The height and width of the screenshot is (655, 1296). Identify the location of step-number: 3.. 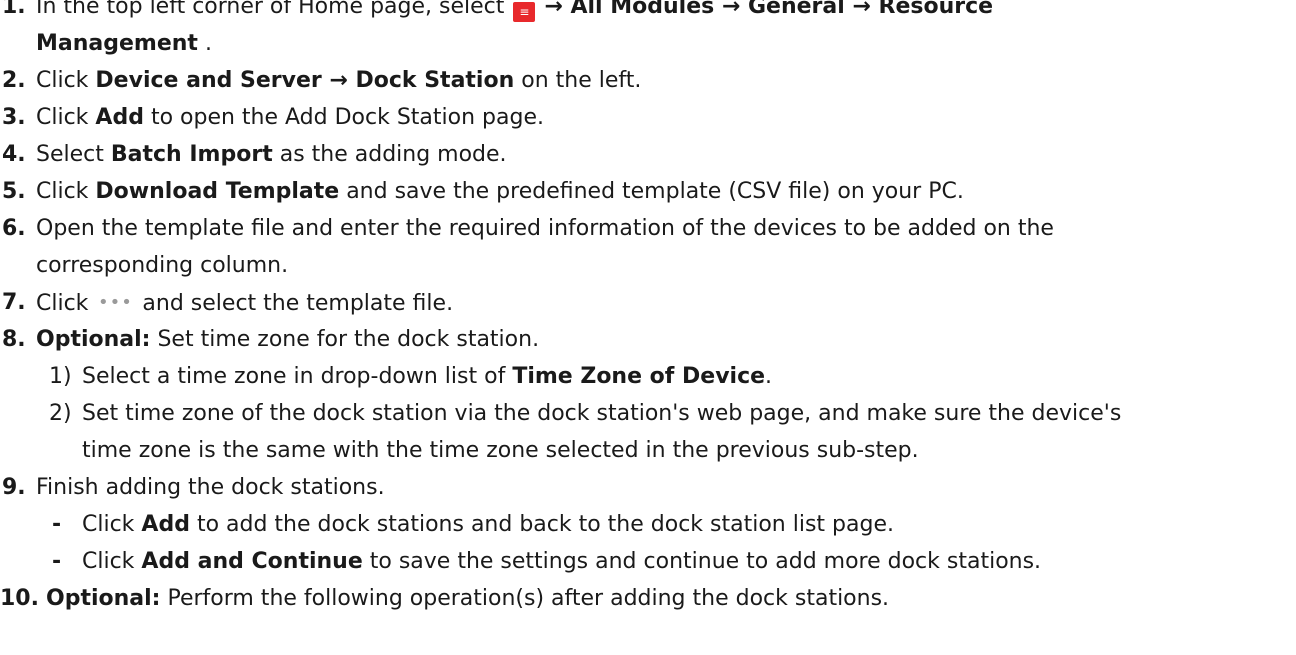
(14, 117).